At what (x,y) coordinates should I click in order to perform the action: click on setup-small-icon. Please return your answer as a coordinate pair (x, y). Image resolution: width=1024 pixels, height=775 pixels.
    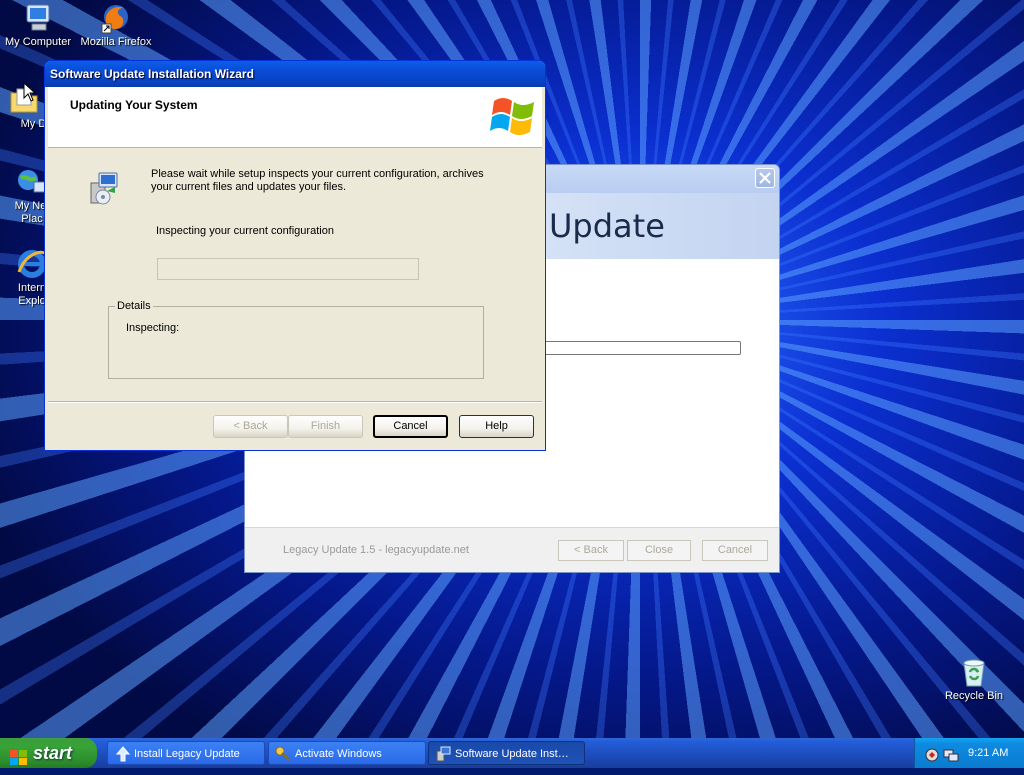
    Looking at the image, I should click on (443, 755).